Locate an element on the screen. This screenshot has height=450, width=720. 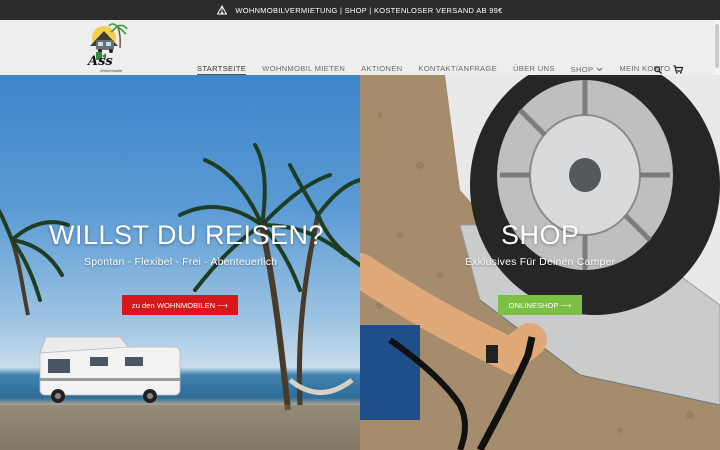
hero-right-title: SHOP is located at coordinates (540, 235).